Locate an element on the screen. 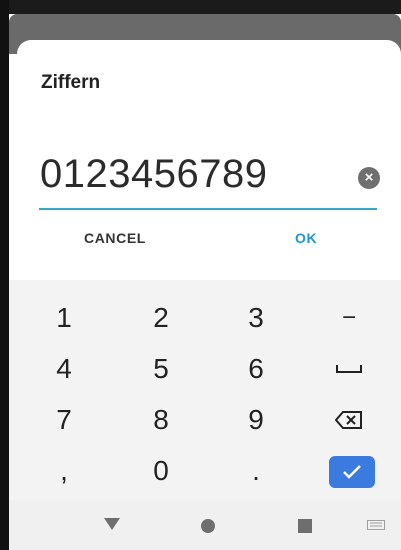 The height and width of the screenshot is (550, 401). status-bar is located at coordinates (200, 7).